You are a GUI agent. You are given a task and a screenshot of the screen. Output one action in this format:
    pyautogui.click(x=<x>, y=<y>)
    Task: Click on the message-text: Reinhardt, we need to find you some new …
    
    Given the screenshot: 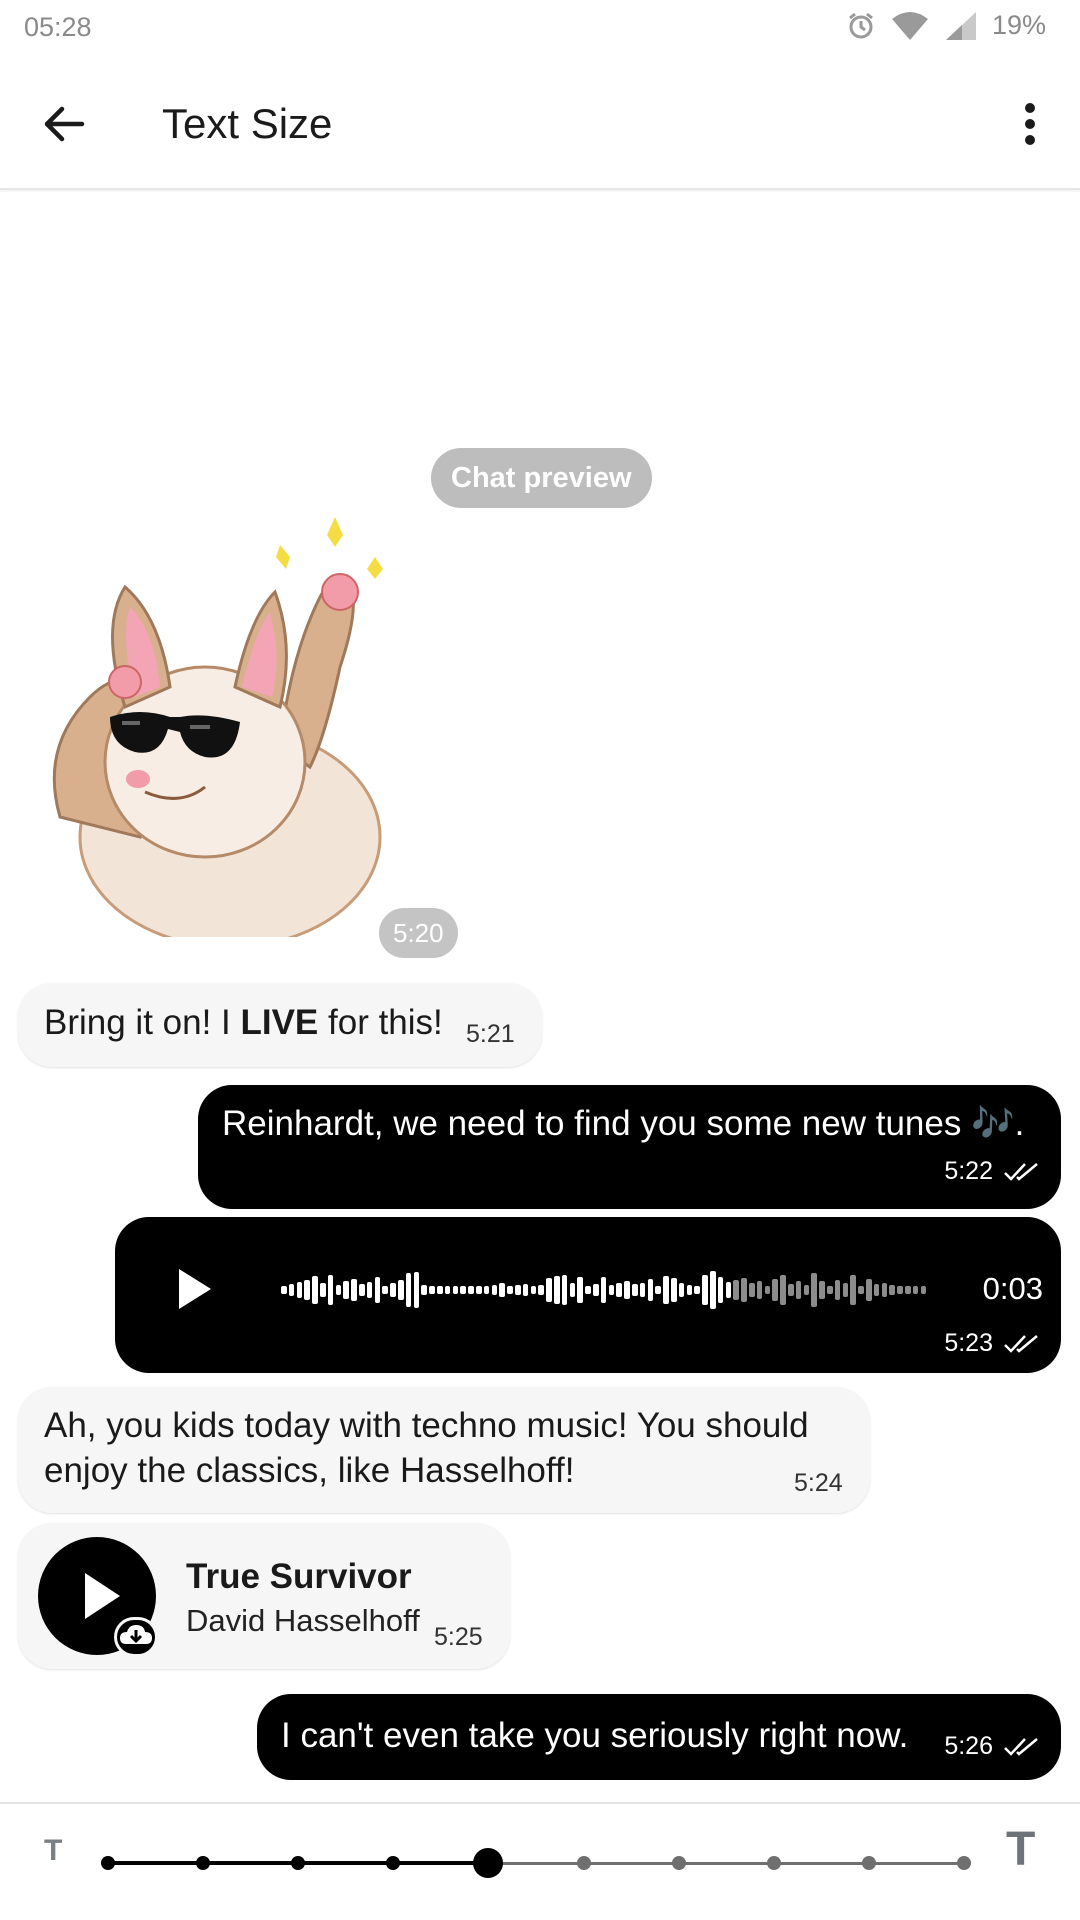 What is the action you would take?
    pyautogui.click(x=623, y=1123)
    